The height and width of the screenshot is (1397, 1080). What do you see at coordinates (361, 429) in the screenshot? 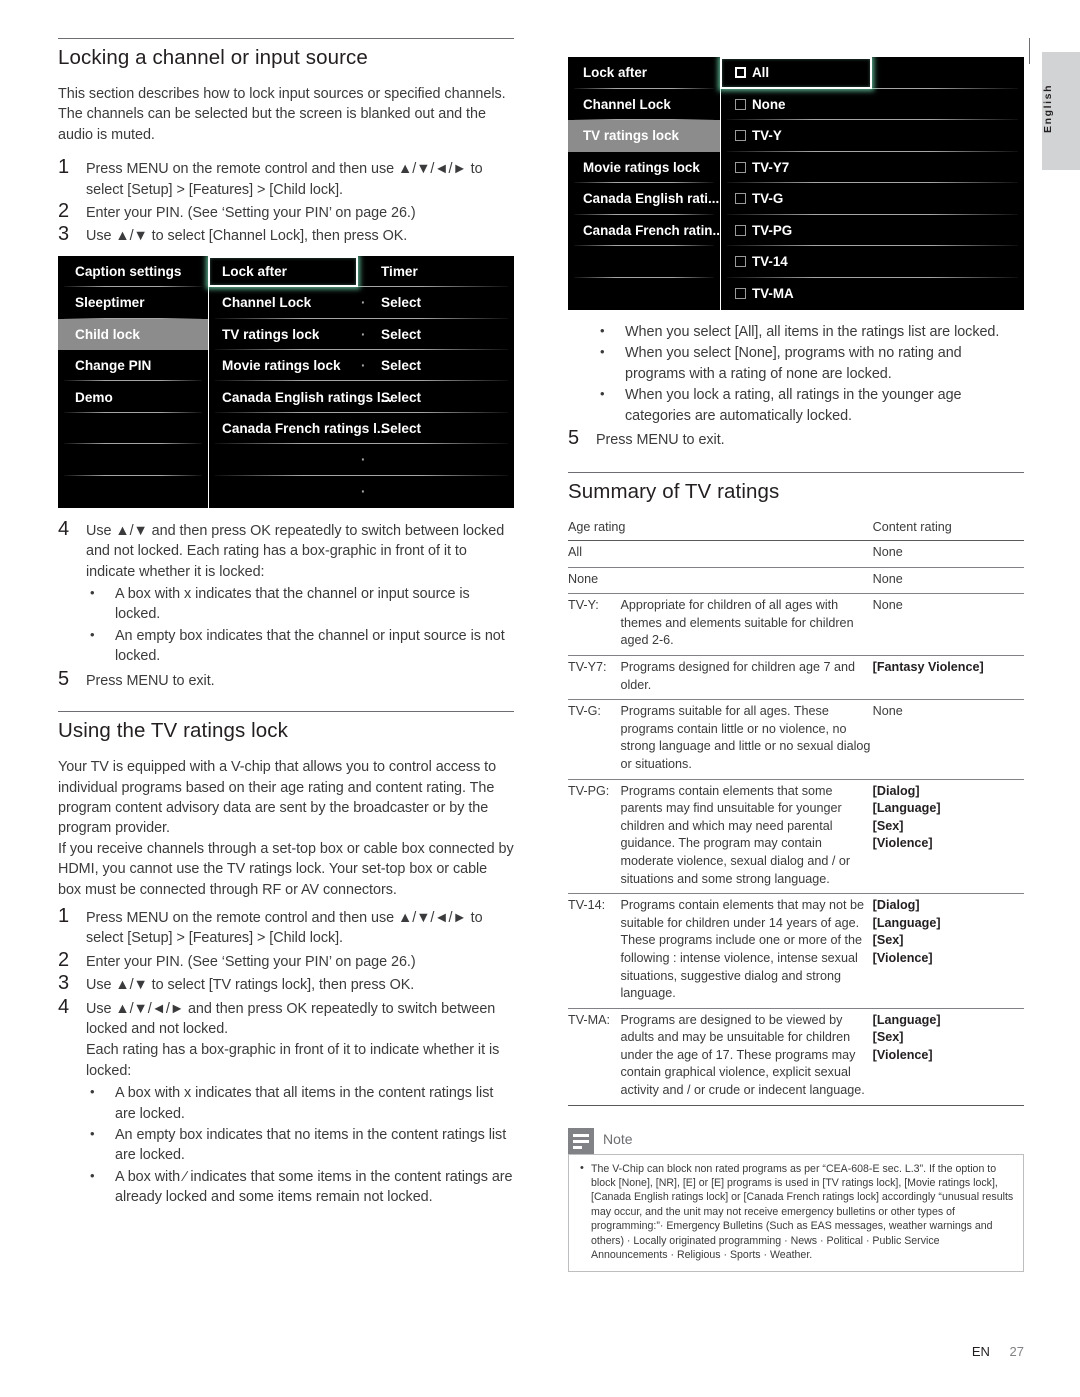
I see `osd-submenu-item: Canada French ratings l... · Select` at bounding box center [361, 429].